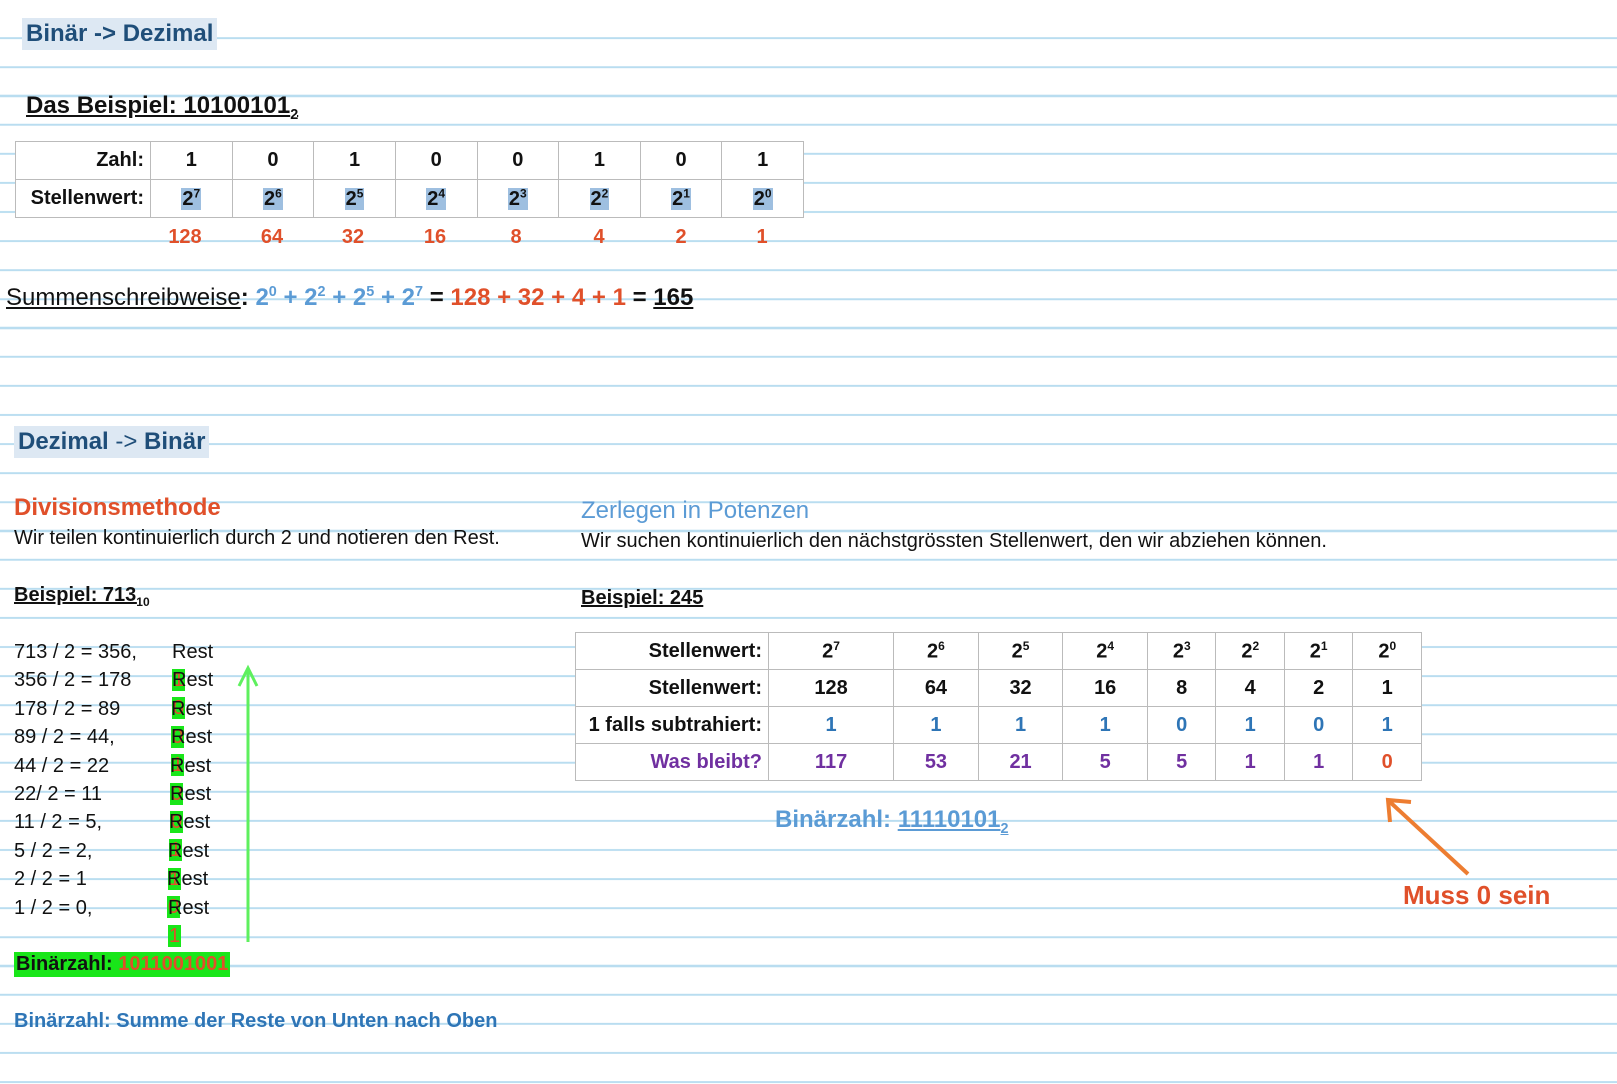 This screenshot has height=1084, width=1617. I want to click on division-step: 178 / 2 = 89 Rest 0, so click(113, 721).